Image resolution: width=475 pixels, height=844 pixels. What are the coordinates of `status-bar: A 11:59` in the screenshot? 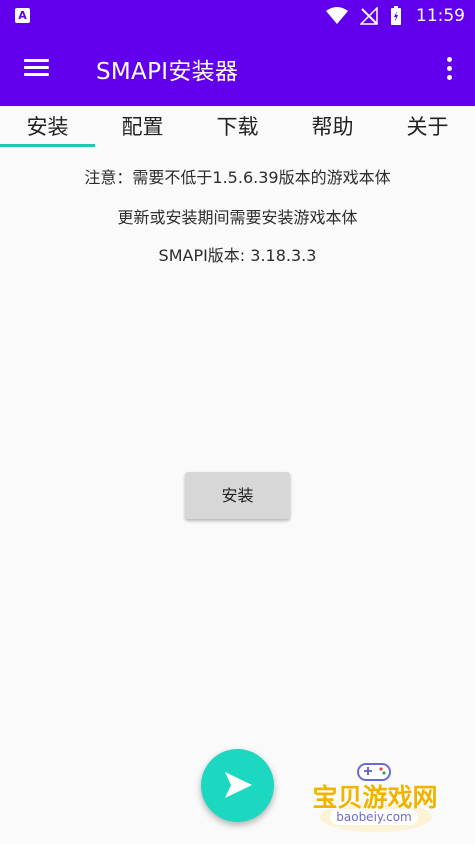 It's located at (237, 16).